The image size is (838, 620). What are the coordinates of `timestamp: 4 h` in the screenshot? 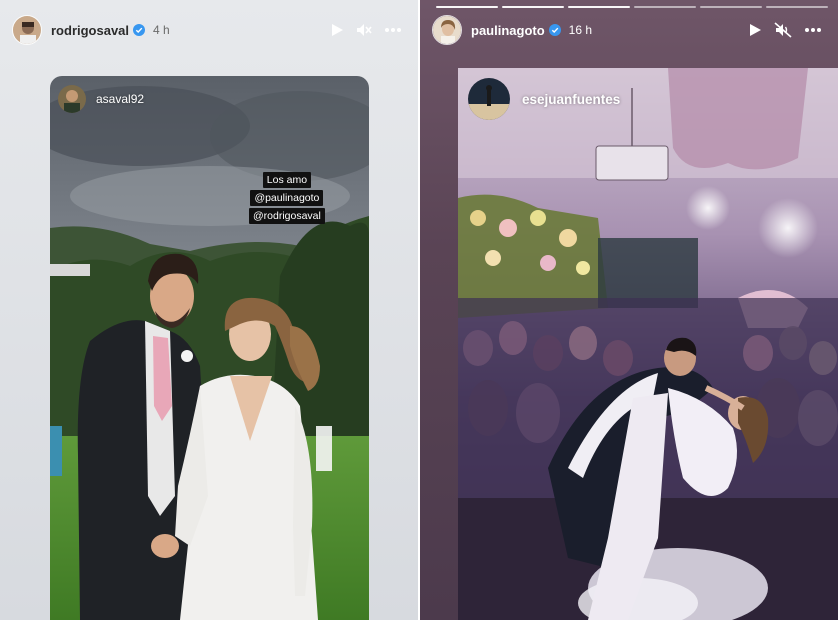 It's located at (161, 30).